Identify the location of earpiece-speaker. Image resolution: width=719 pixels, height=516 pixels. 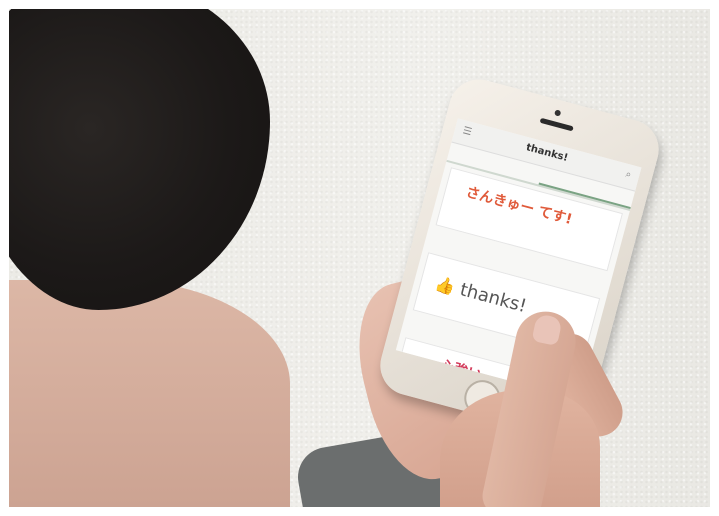
(556, 124).